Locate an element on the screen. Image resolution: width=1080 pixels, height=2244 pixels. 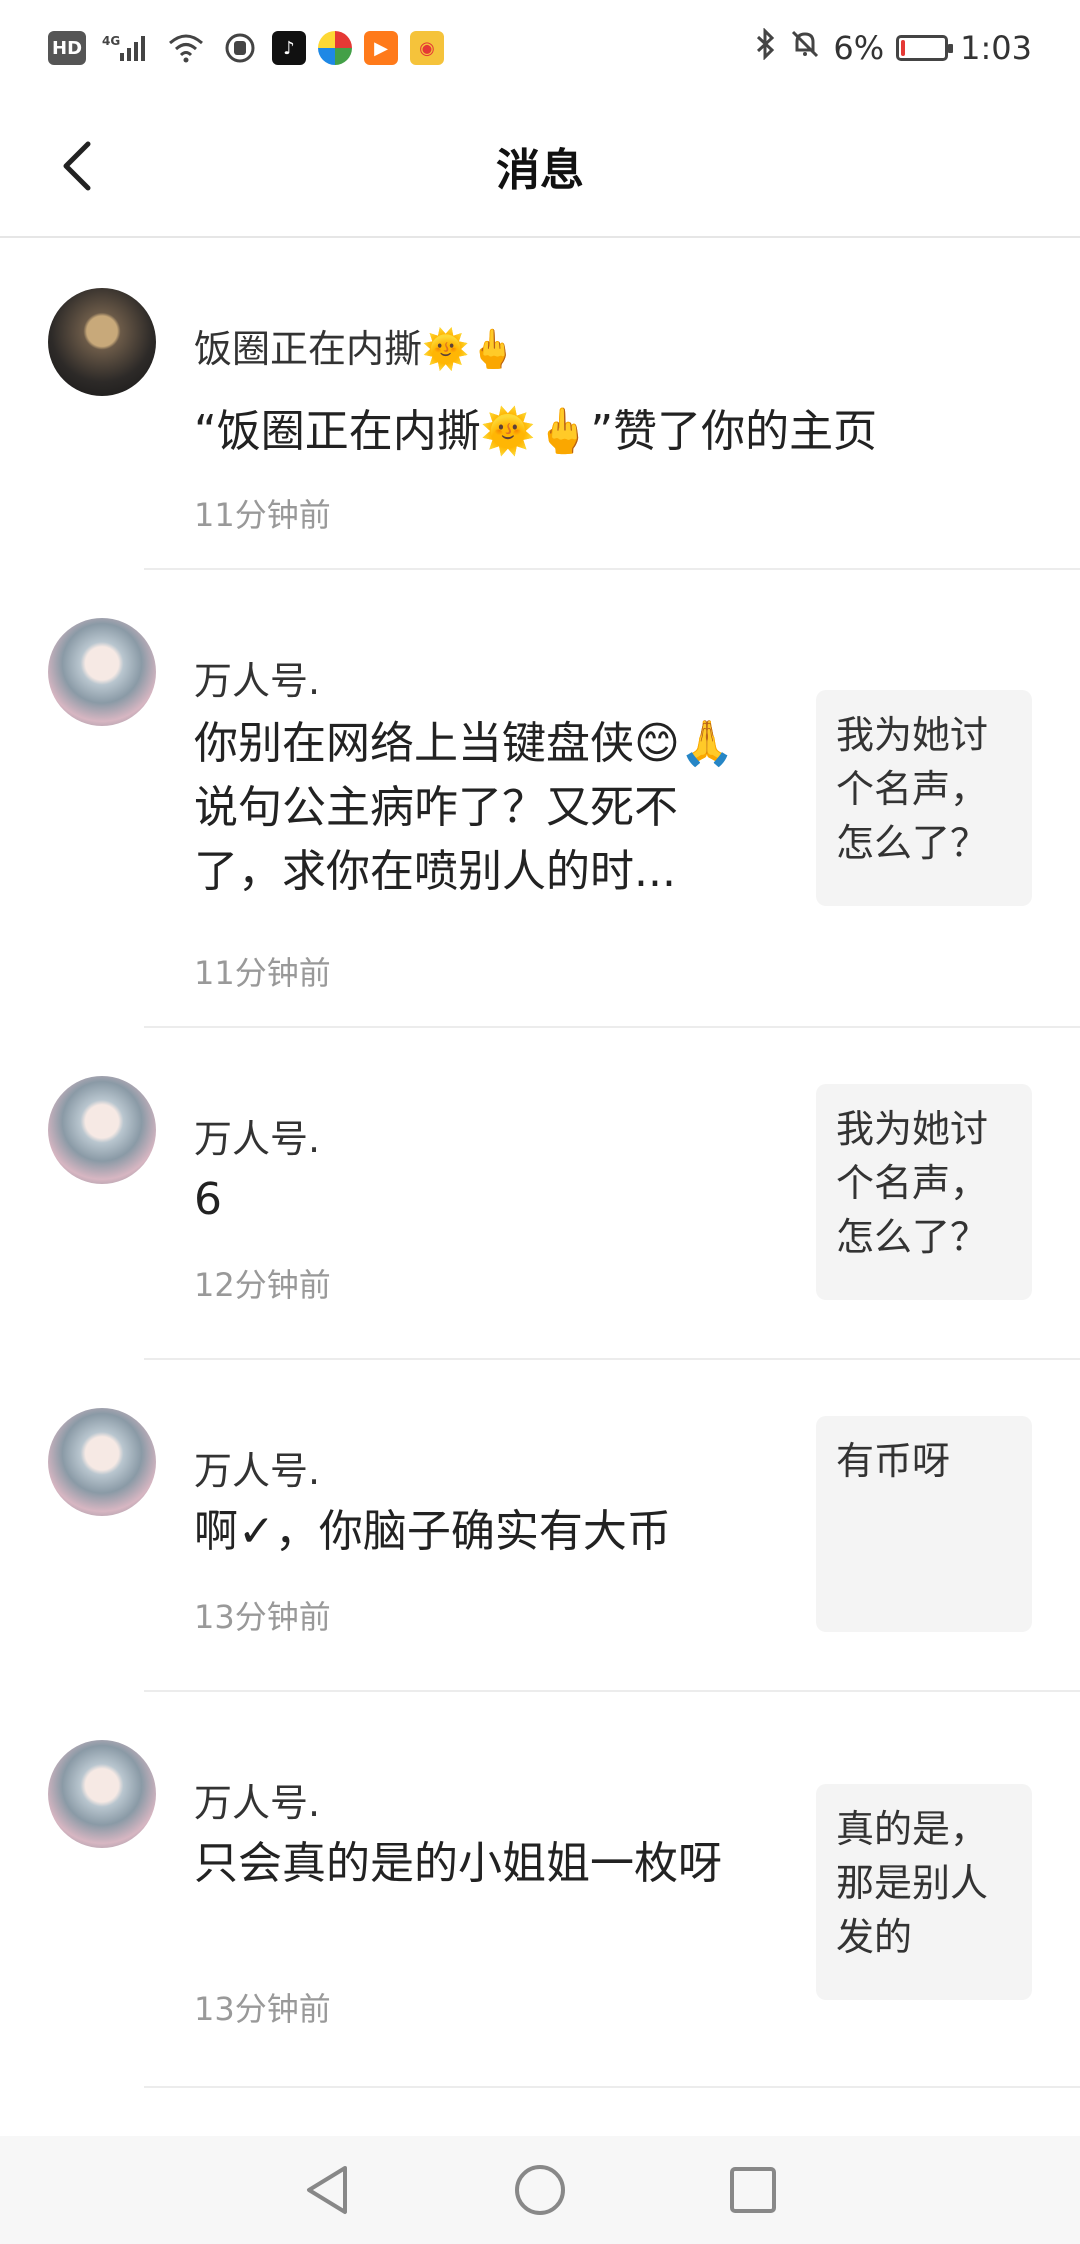
back-button is located at coordinates (78, 166).